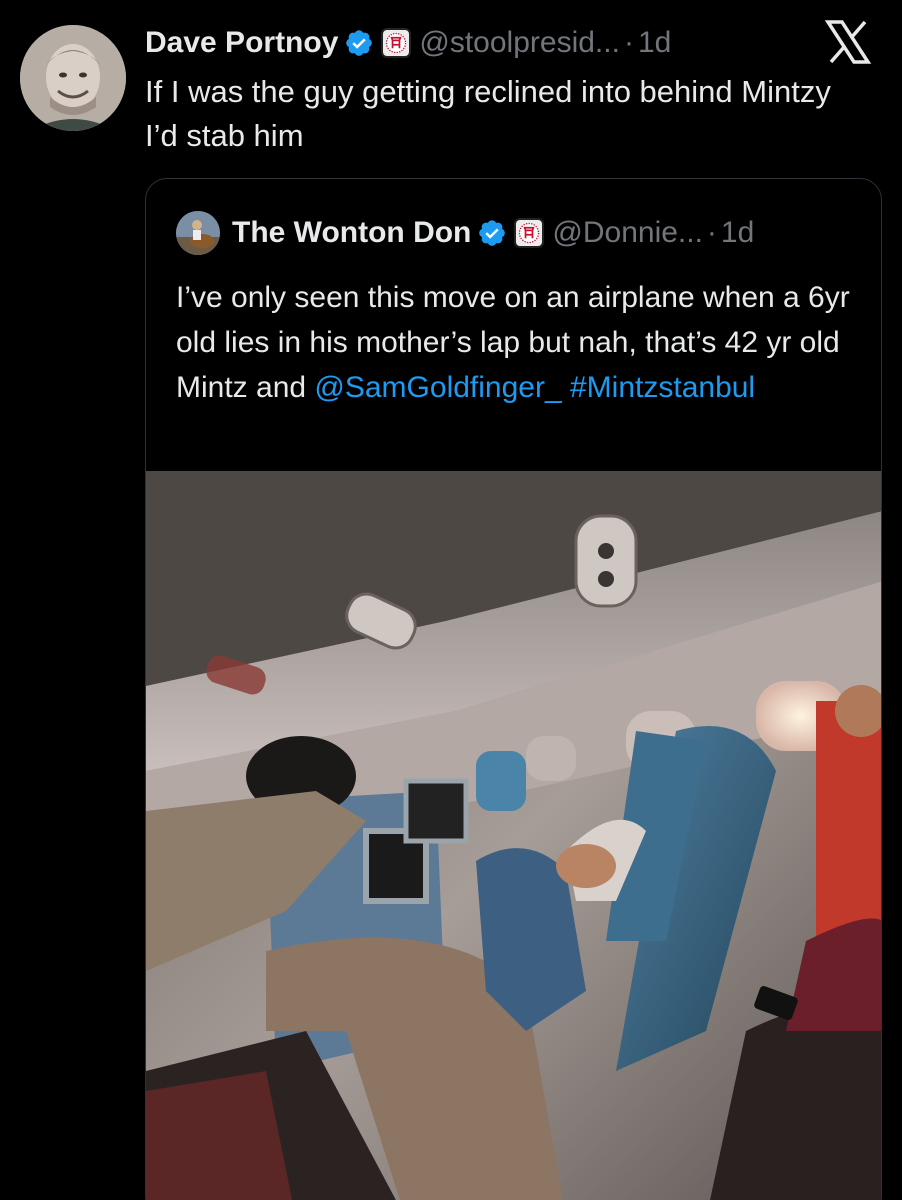  I want to click on quoted-tweet-timestamp: 1d, so click(737, 233).